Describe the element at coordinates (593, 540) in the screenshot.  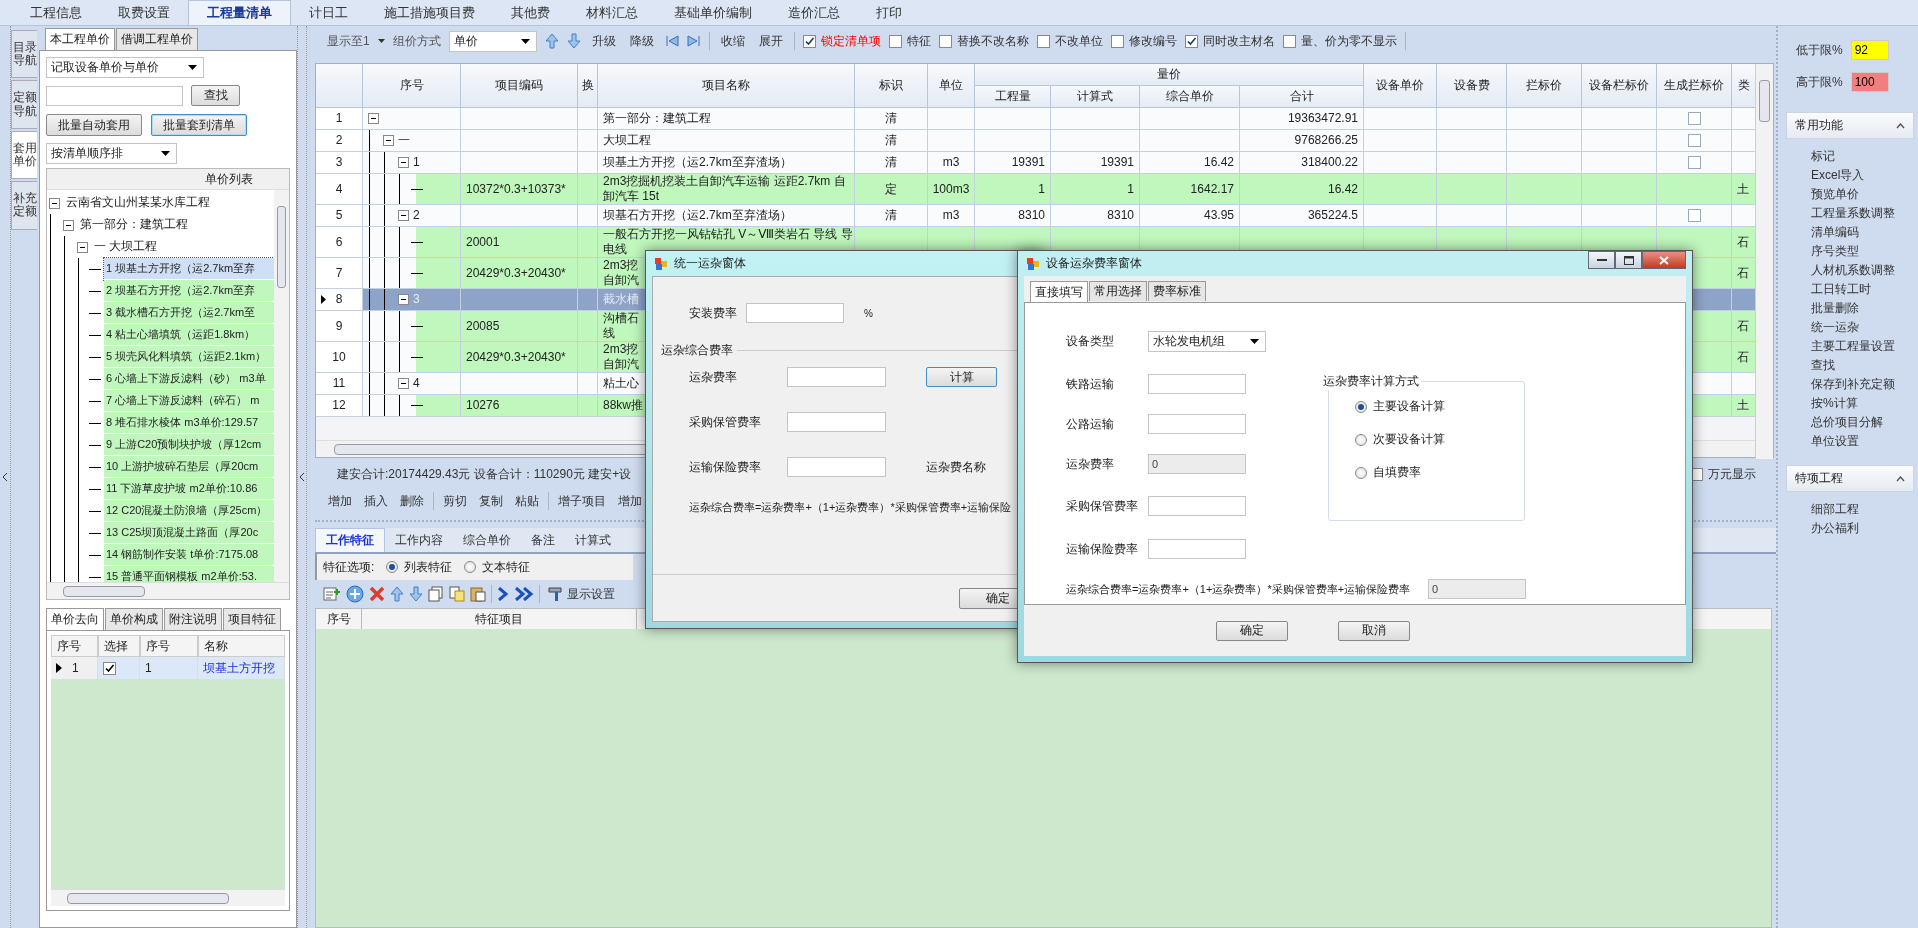
I see `detail-tab: 计算式` at that location.